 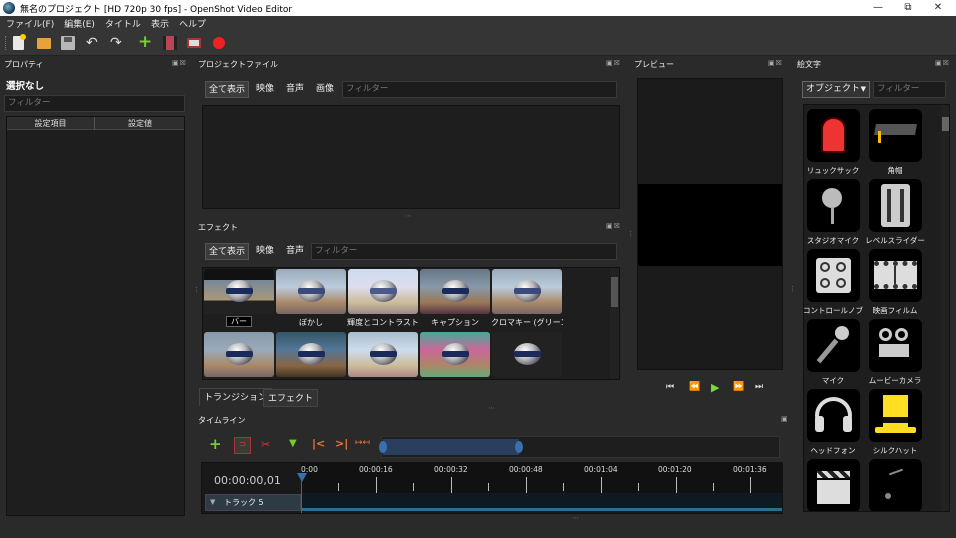 What do you see at coordinates (759, 387) in the screenshot?
I see `jump-end-icon: ⏭` at bounding box center [759, 387].